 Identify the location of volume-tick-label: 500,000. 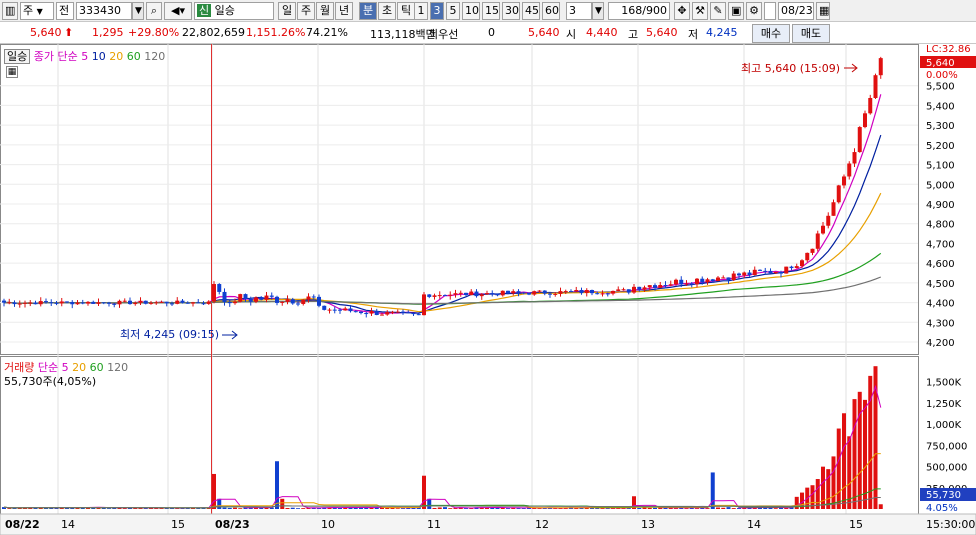
(946, 468).